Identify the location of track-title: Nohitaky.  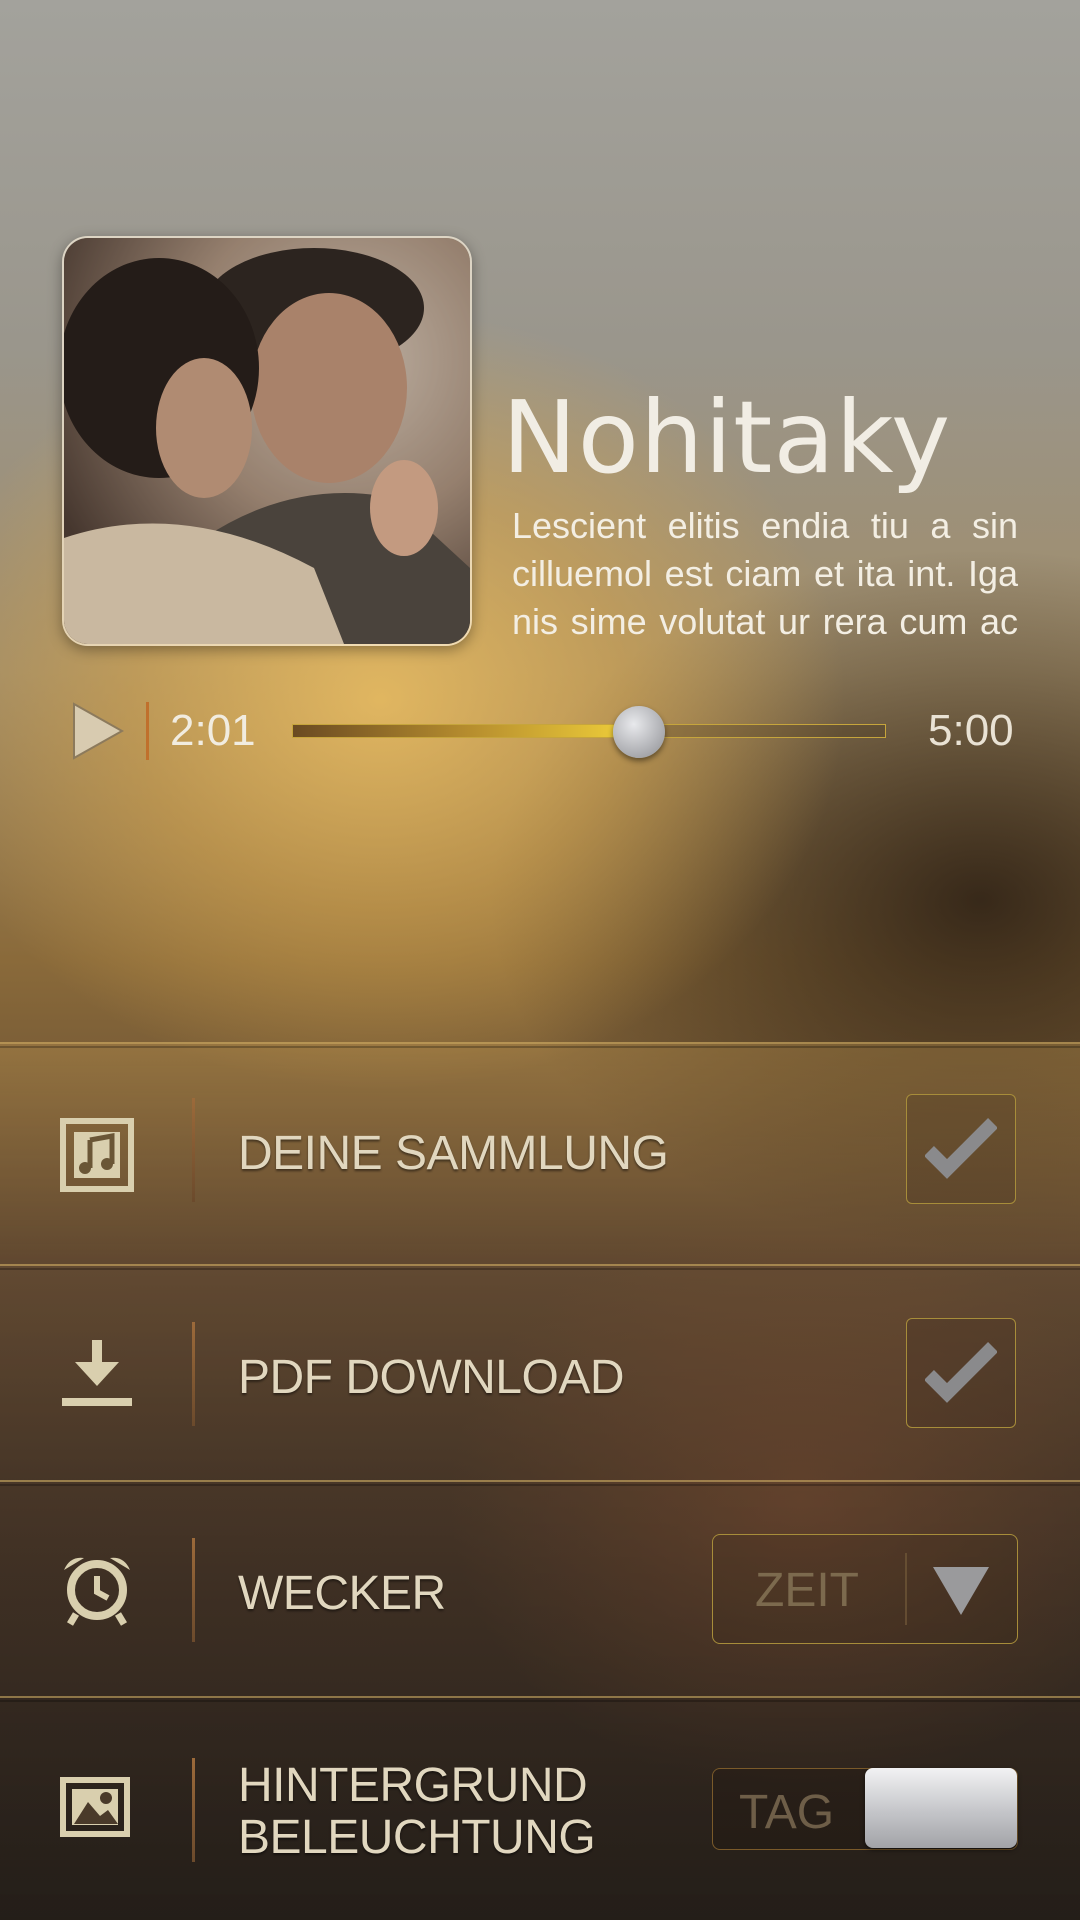
(727, 437).